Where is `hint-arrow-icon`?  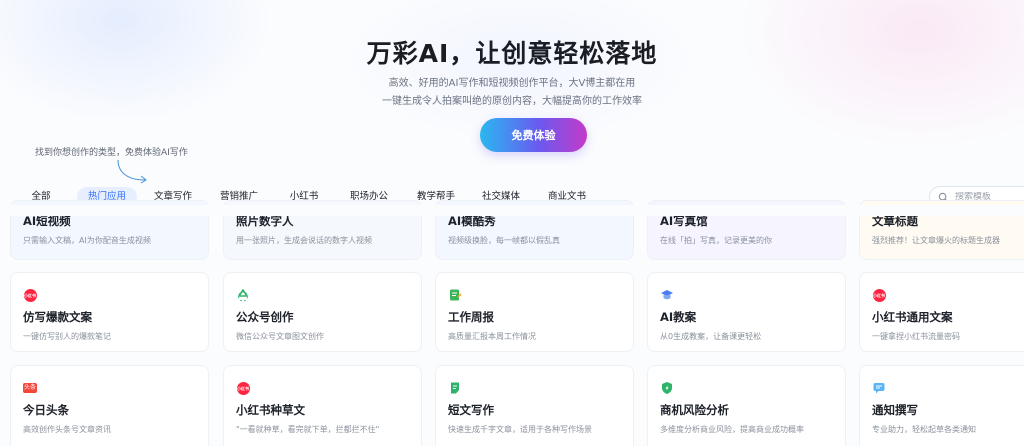 hint-arrow-icon is located at coordinates (132, 171).